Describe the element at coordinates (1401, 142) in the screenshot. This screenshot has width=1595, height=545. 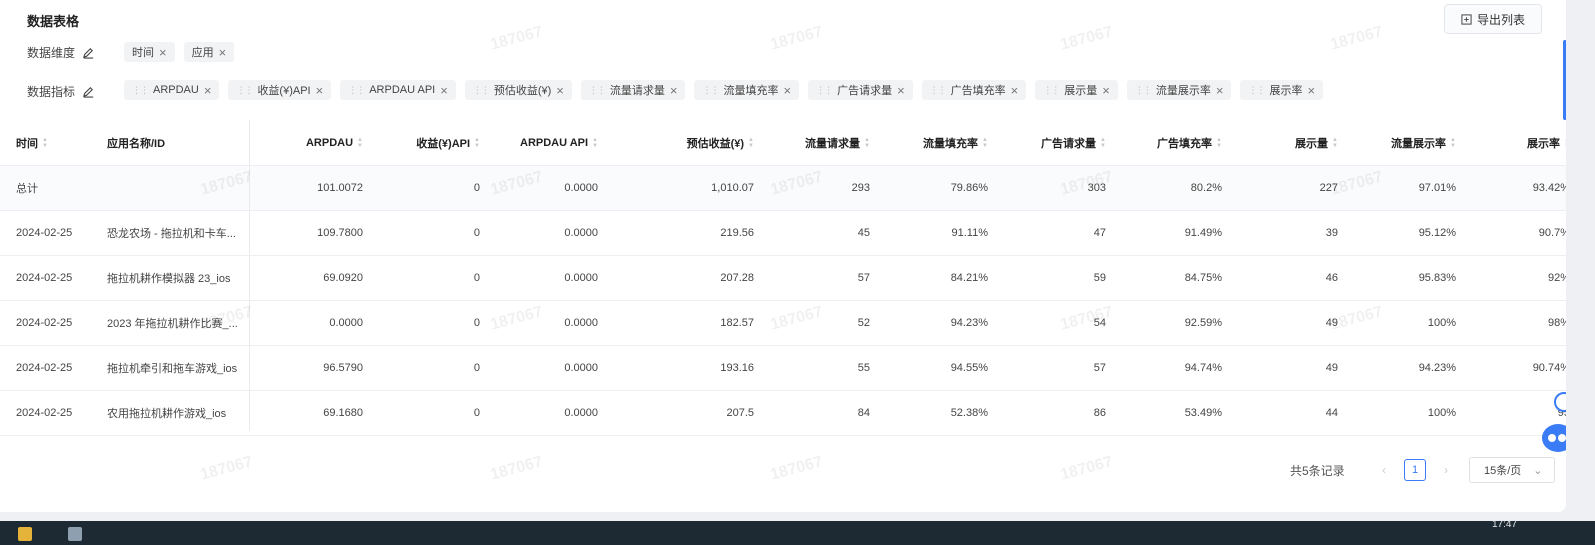
I see `column-header: 流量展示率 ▲ ▼` at that location.